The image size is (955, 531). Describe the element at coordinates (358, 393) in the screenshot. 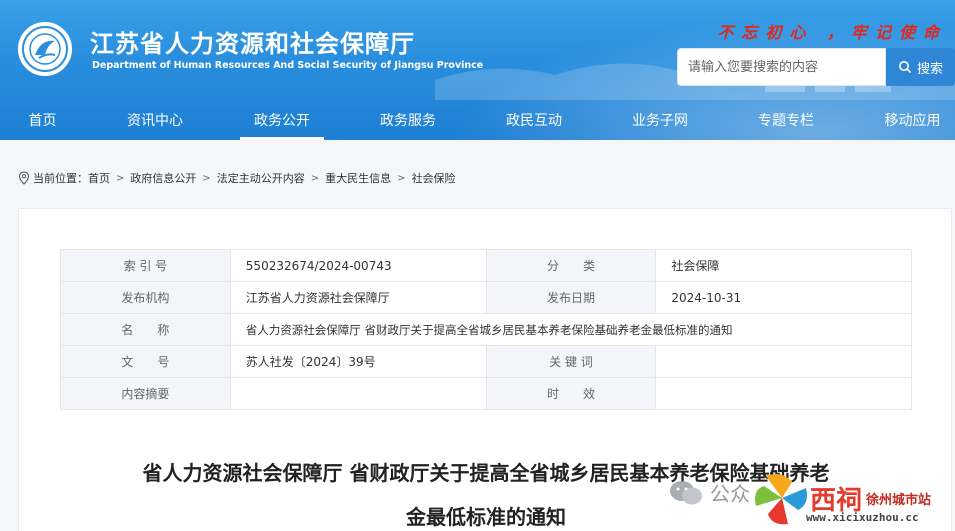

I see `summary-value` at that location.